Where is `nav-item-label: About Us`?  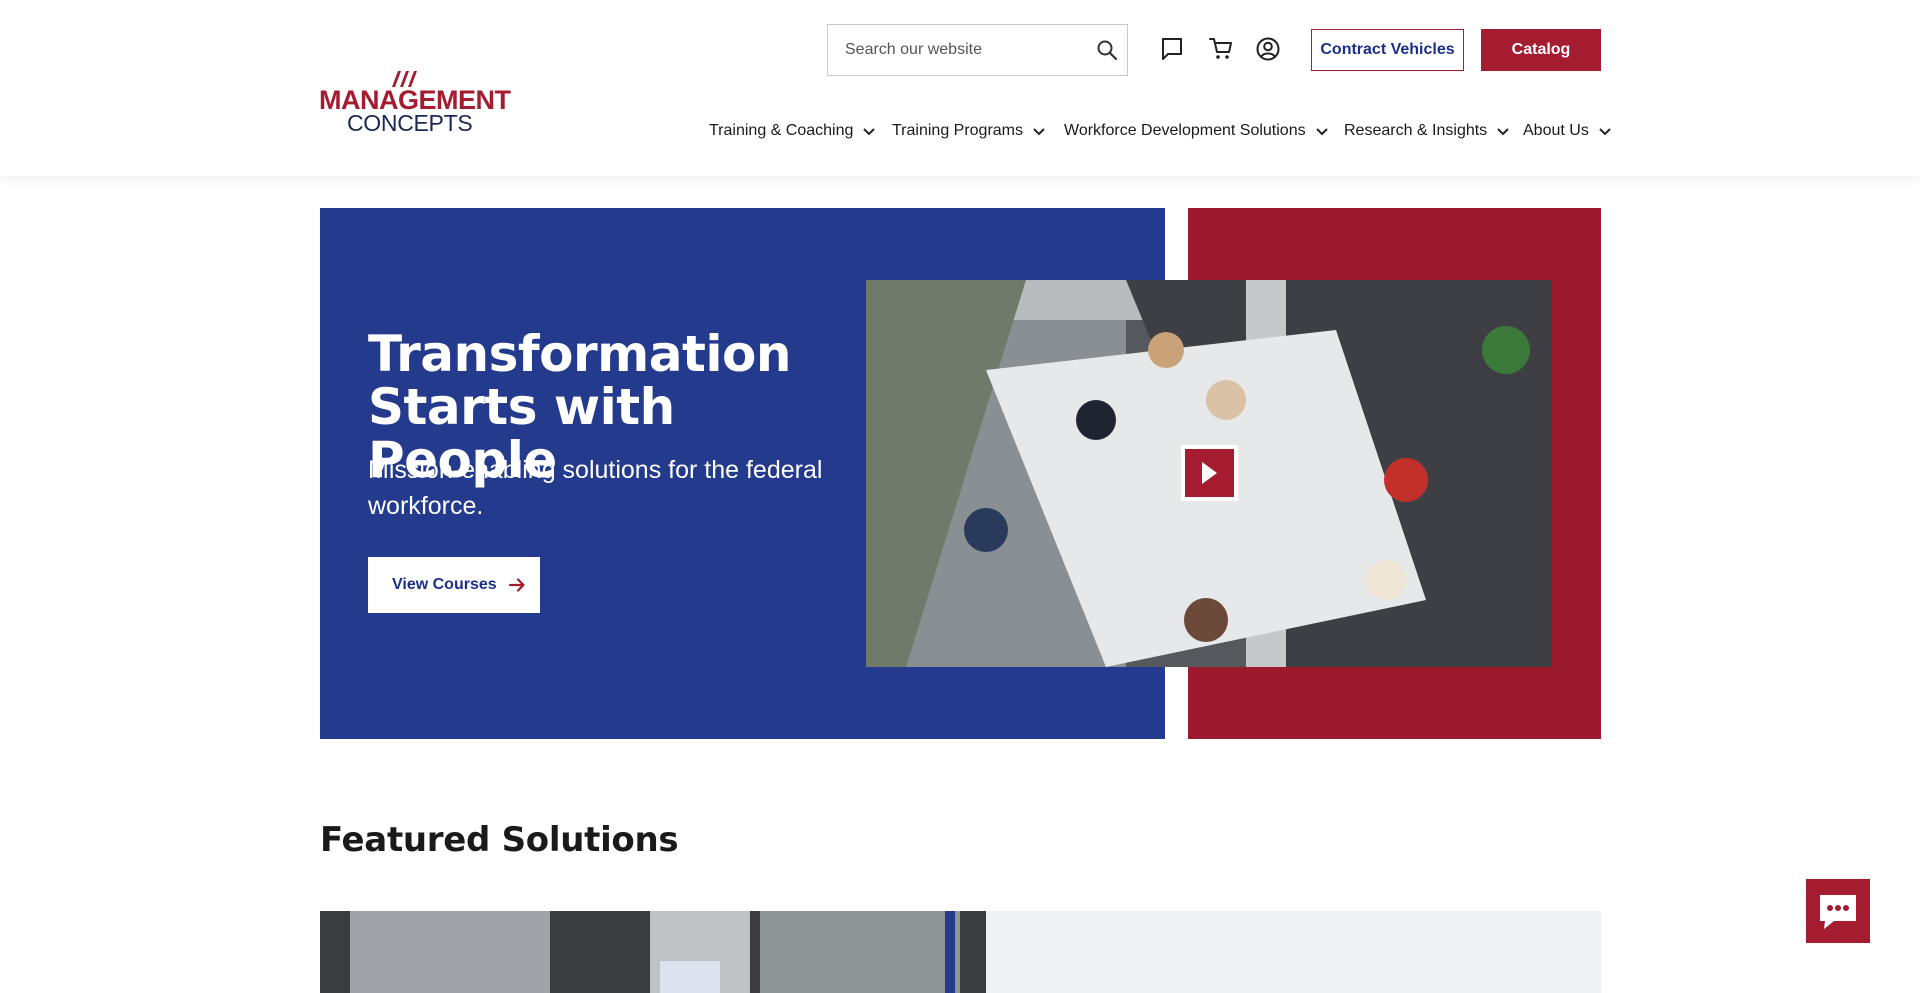
nav-item-label: About Us is located at coordinates (1556, 130).